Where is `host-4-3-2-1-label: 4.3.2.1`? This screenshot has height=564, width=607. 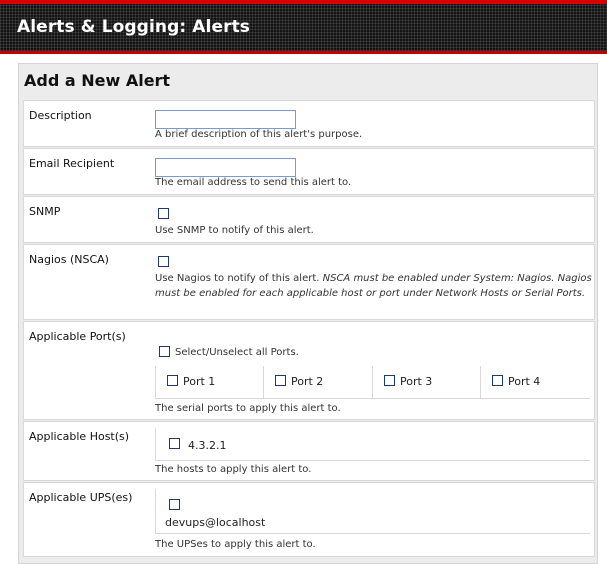
host-4-3-2-1-label: 4.3.2.1 is located at coordinates (207, 445).